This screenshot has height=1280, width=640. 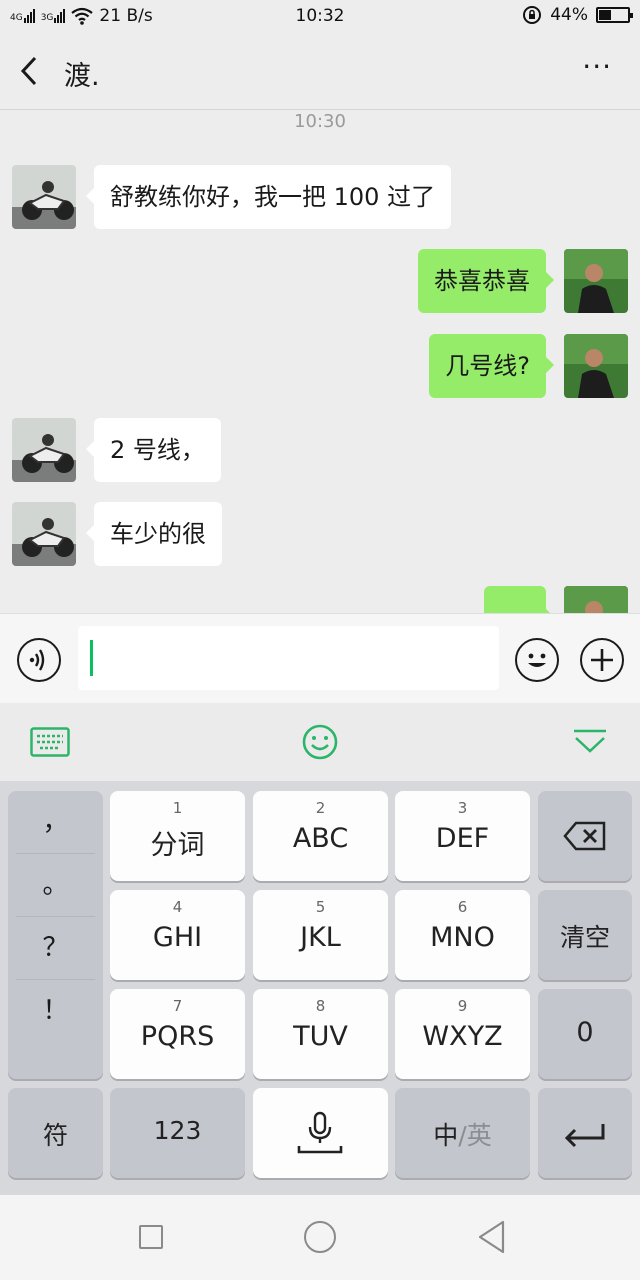 I want to click on key-label: TUV, so click(x=320, y=1036).